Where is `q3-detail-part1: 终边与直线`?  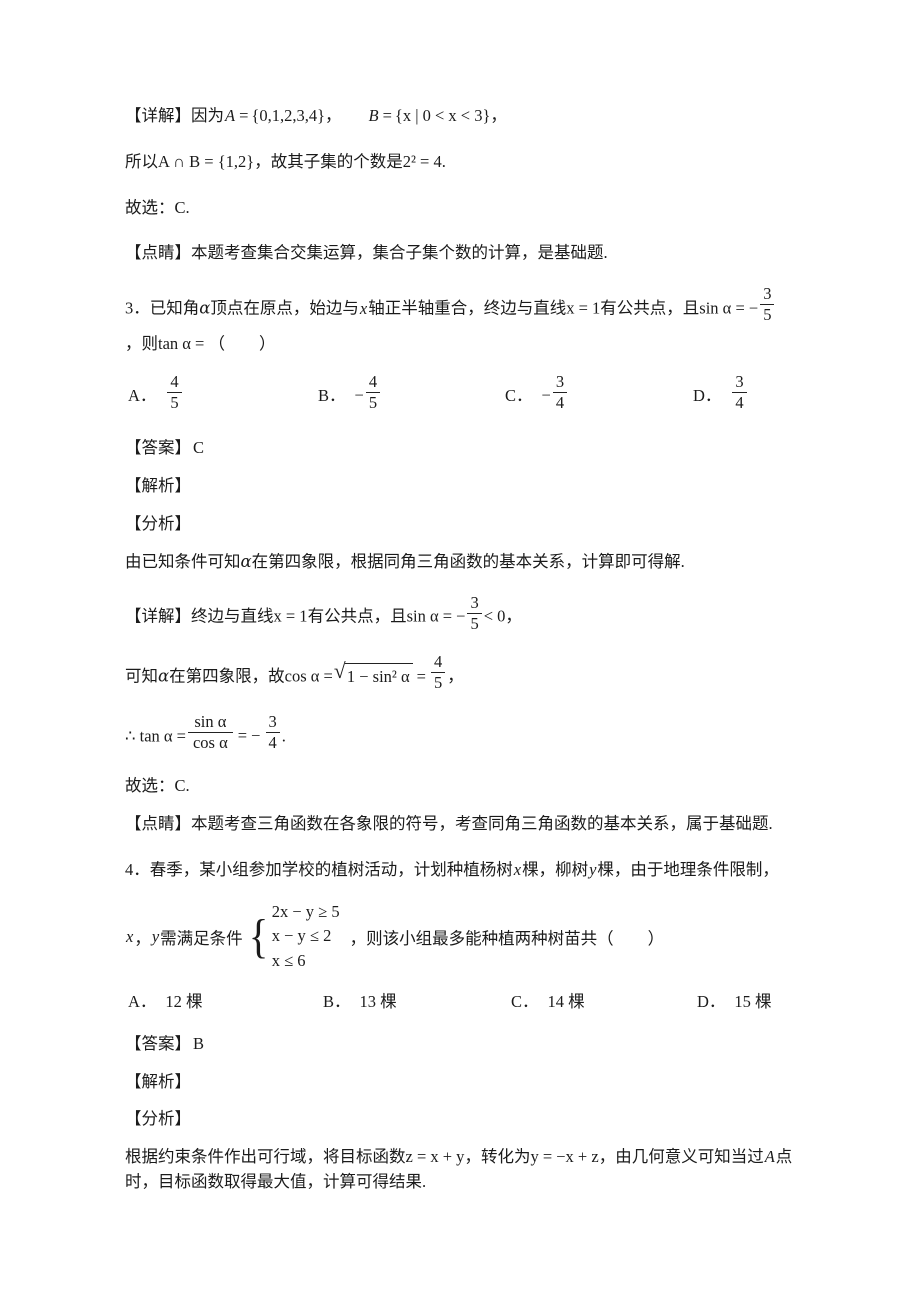 q3-detail-part1: 终边与直线 is located at coordinates (232, 616).